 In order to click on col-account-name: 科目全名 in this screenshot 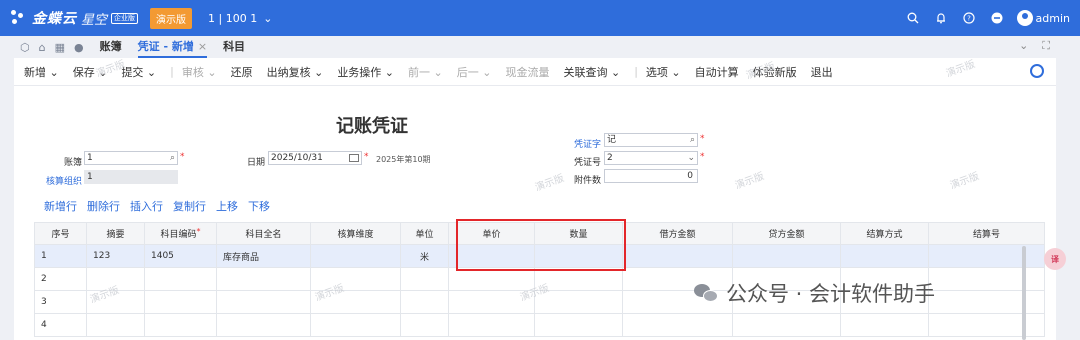, I will do `click(263, 233)`.